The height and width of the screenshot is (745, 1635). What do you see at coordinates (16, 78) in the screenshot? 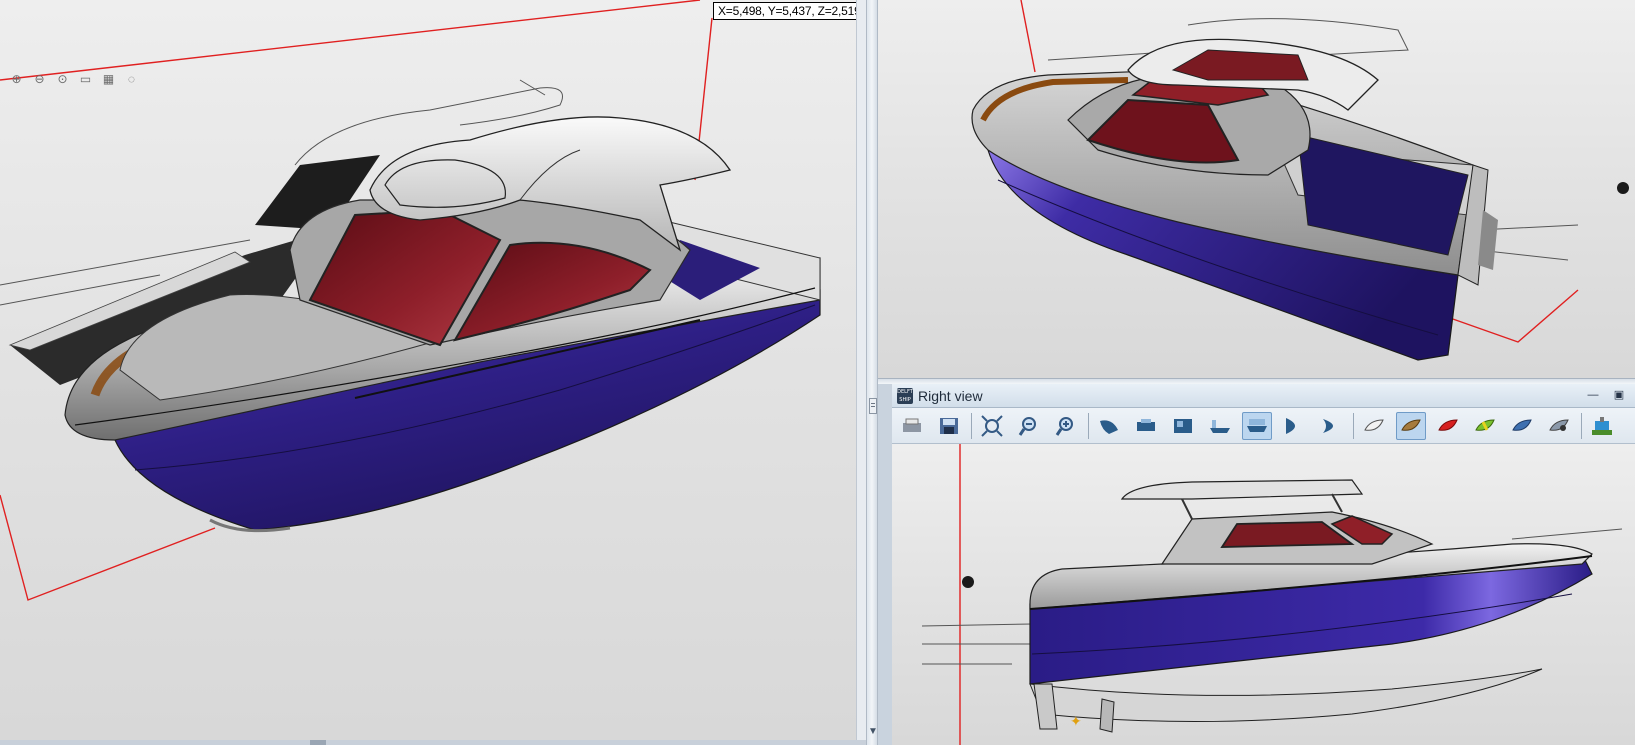
I see `zoom-region-icon: ⊕` at bounding box center [16, 78].